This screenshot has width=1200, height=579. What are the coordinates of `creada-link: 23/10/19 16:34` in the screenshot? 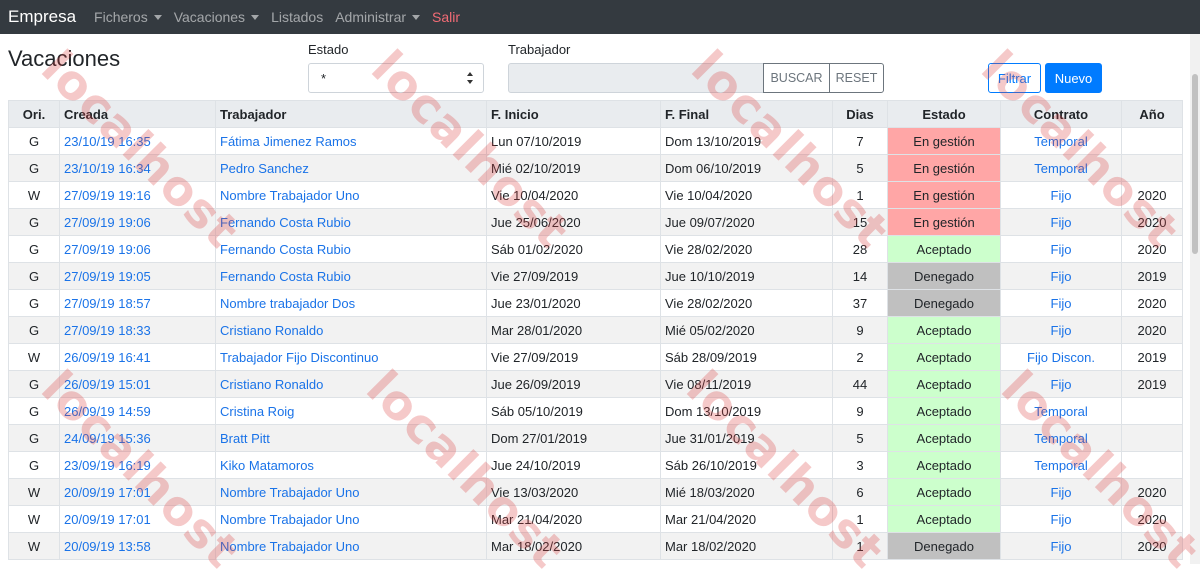 It's located at (107, 168).